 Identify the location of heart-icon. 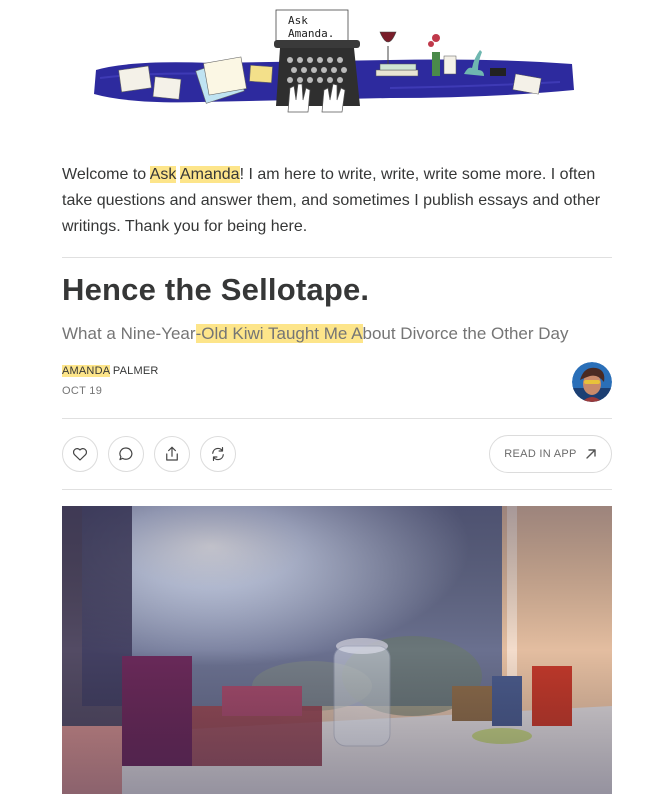
(80, 454).